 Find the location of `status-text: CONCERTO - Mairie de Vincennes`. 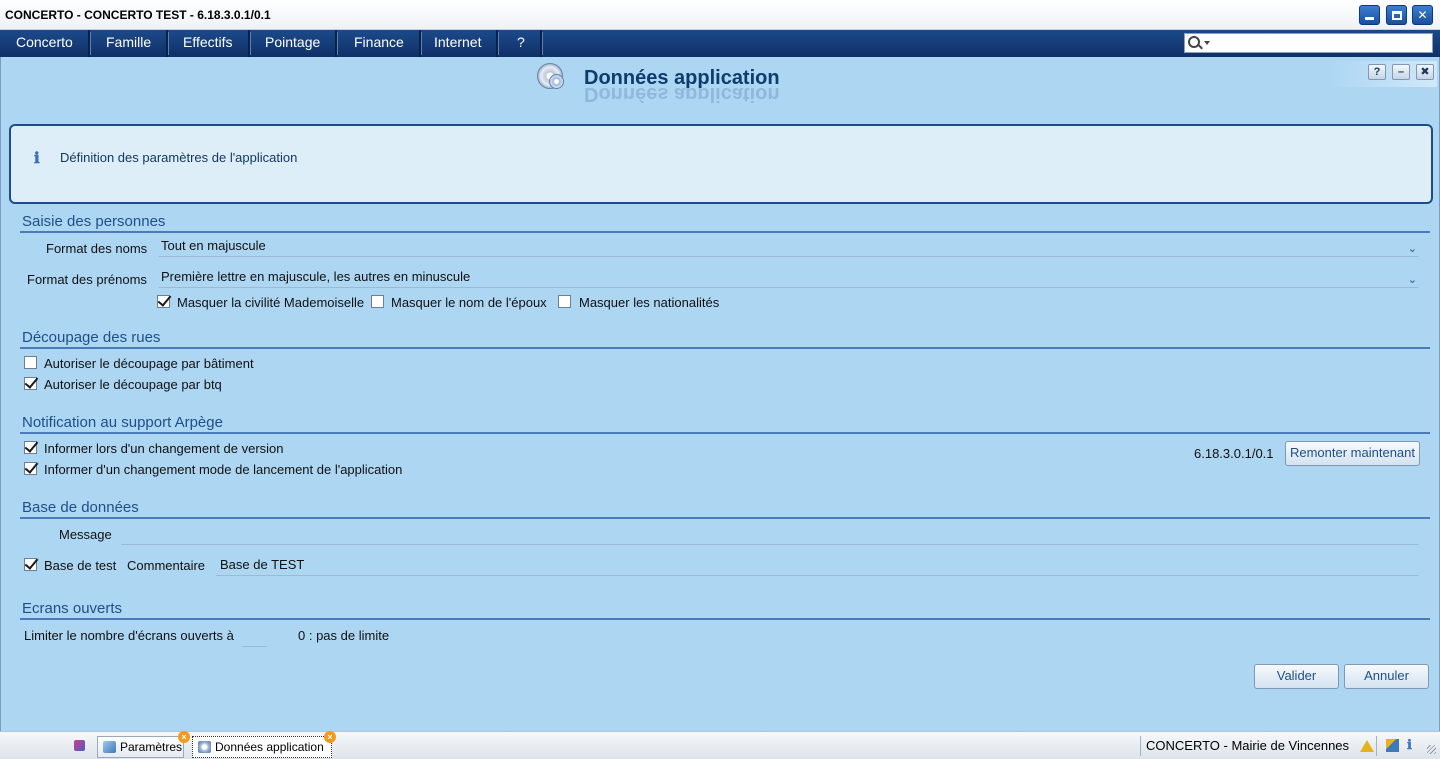

status-text: CONCERTO - Mairie de Vincennes is located at coordinates (1248, 745).